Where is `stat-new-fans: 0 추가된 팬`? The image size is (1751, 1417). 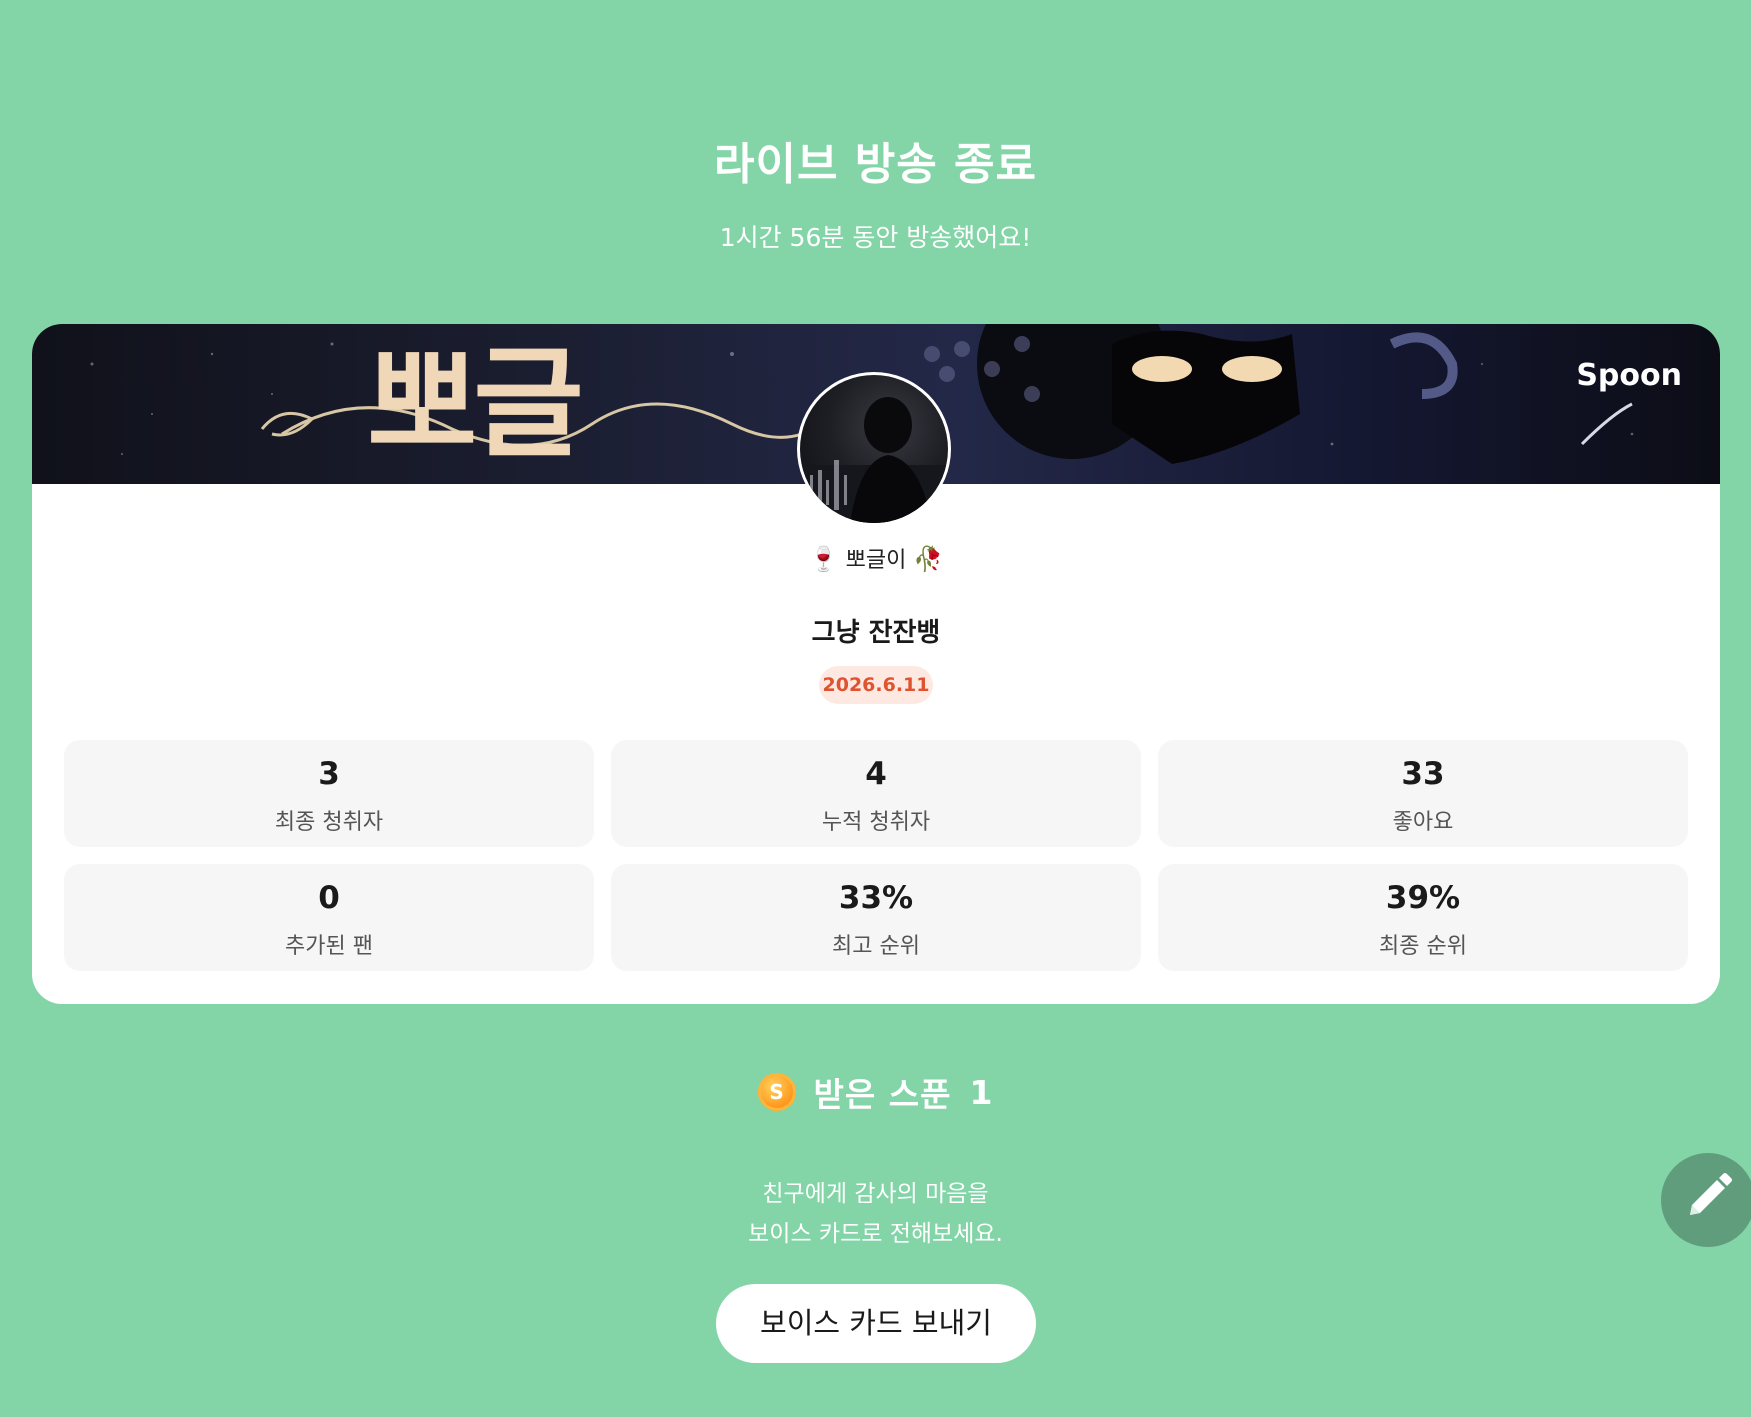 stat-new-fans: 0 추가된 팬 is located at coordinates (329, 917).